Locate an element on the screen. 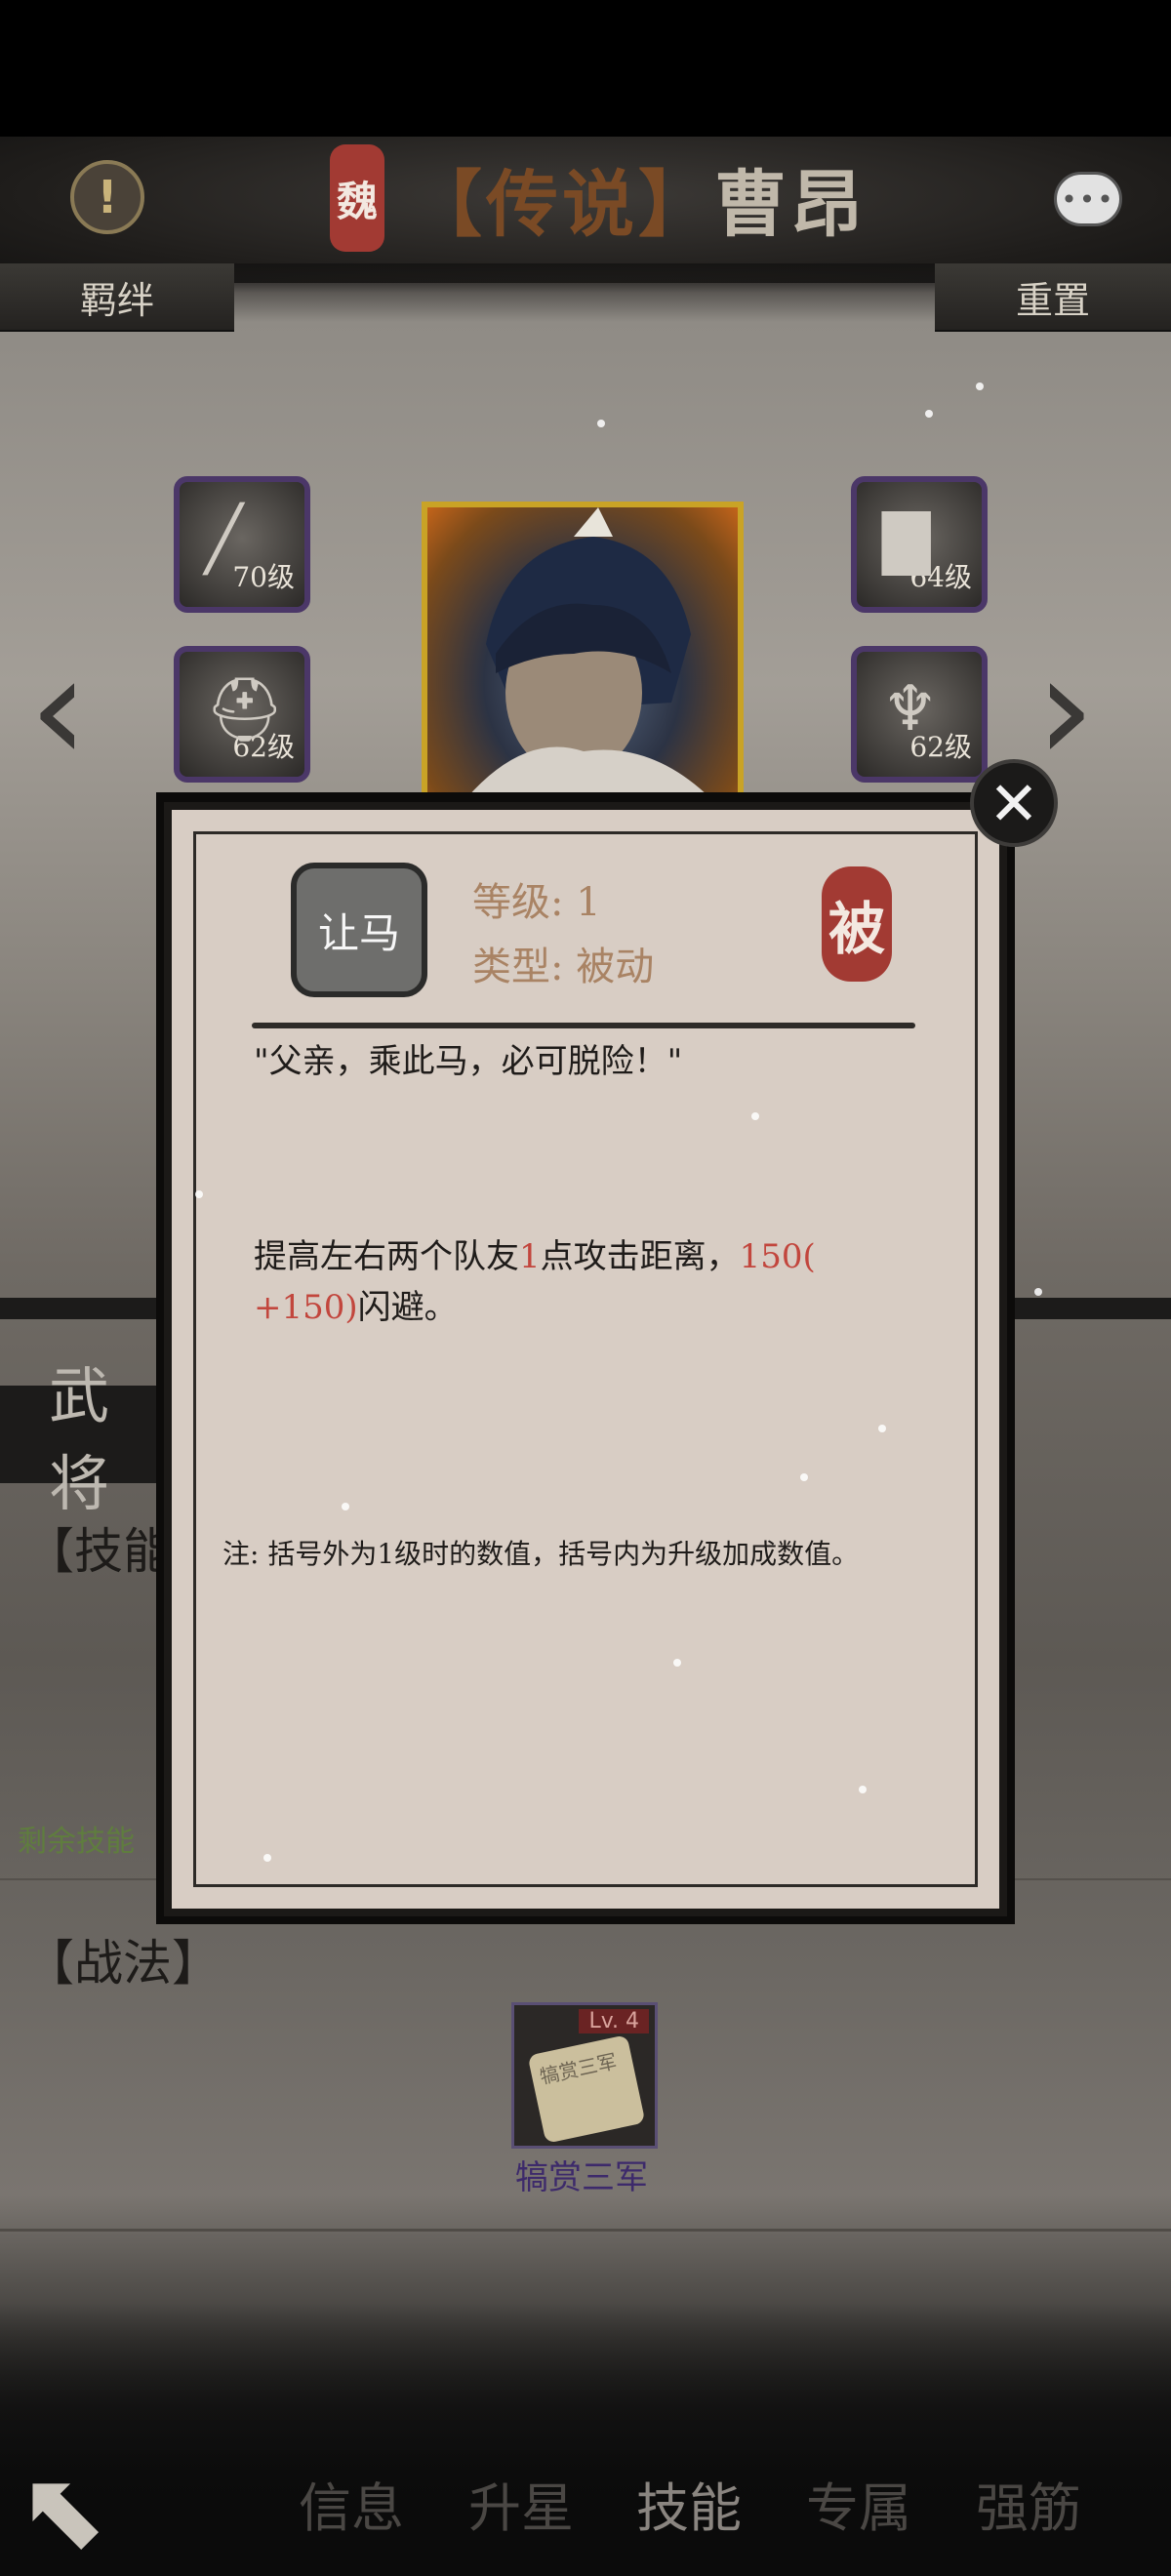  hero-title: 【传说】曹昂 is located at coordinates (638, 198).